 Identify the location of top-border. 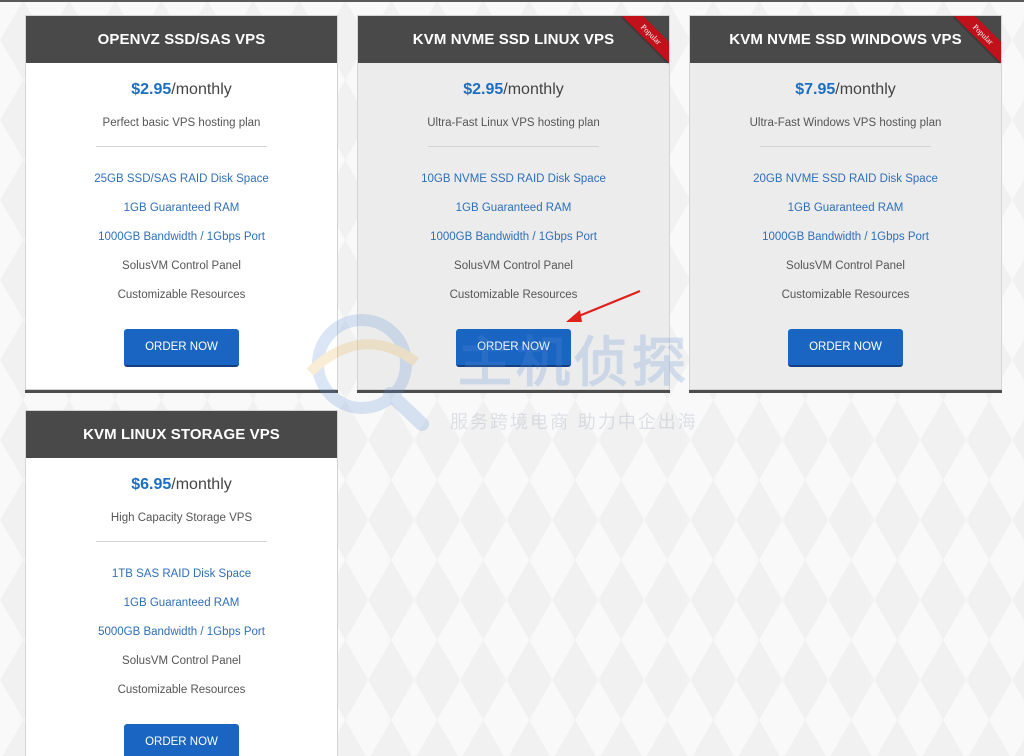
(512, 1).